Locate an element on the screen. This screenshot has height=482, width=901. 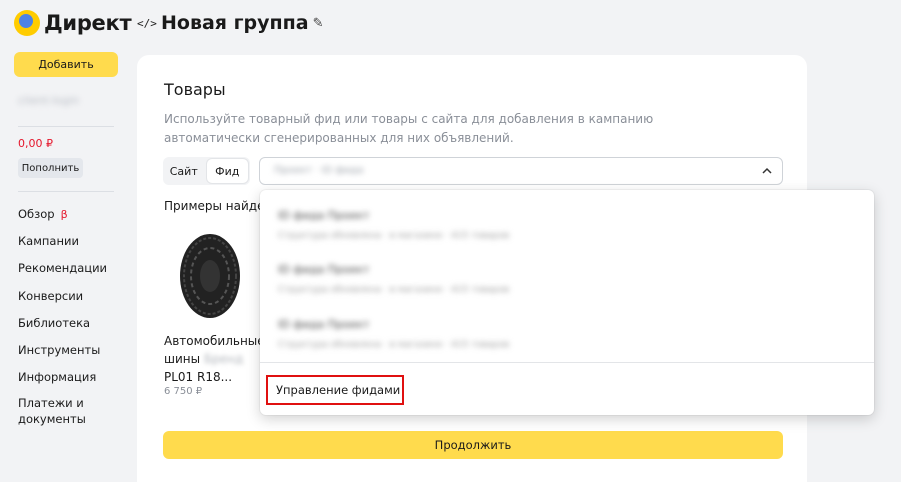
segment-feed: Фид is located at coordinates (227, 171).